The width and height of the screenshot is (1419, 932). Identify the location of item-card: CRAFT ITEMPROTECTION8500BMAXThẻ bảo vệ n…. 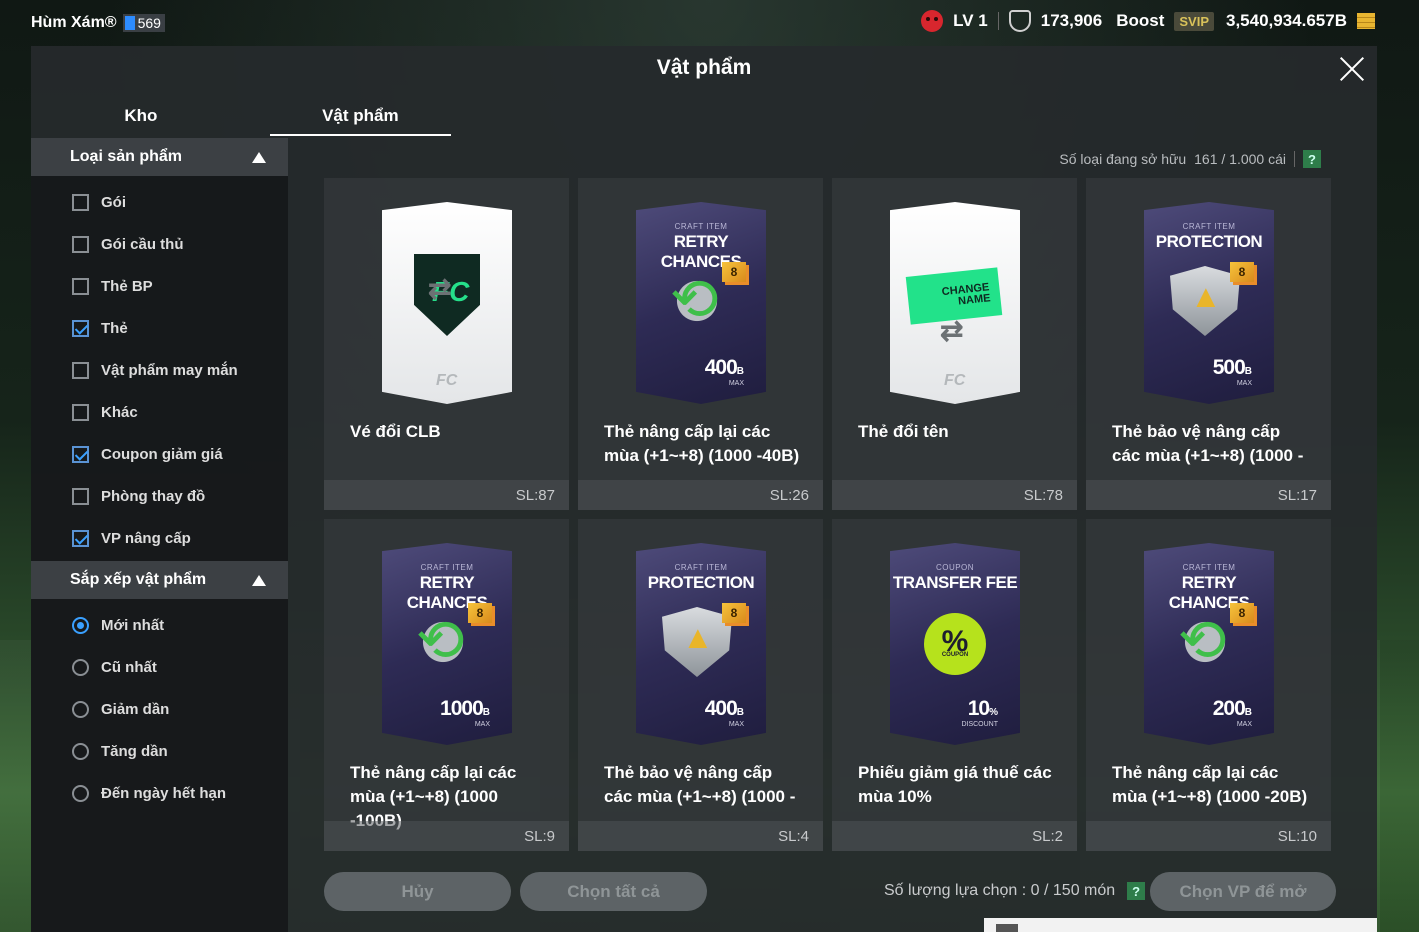
(1208, 344).